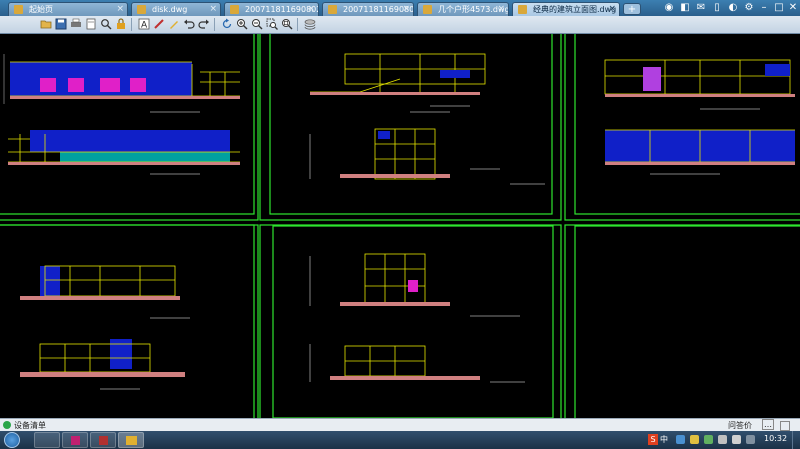 The height and width of the screenshot is (449, 800). Describe the element at coordinates (257, 24) in the screenshot. I see `zoom-out-icon` at that location.